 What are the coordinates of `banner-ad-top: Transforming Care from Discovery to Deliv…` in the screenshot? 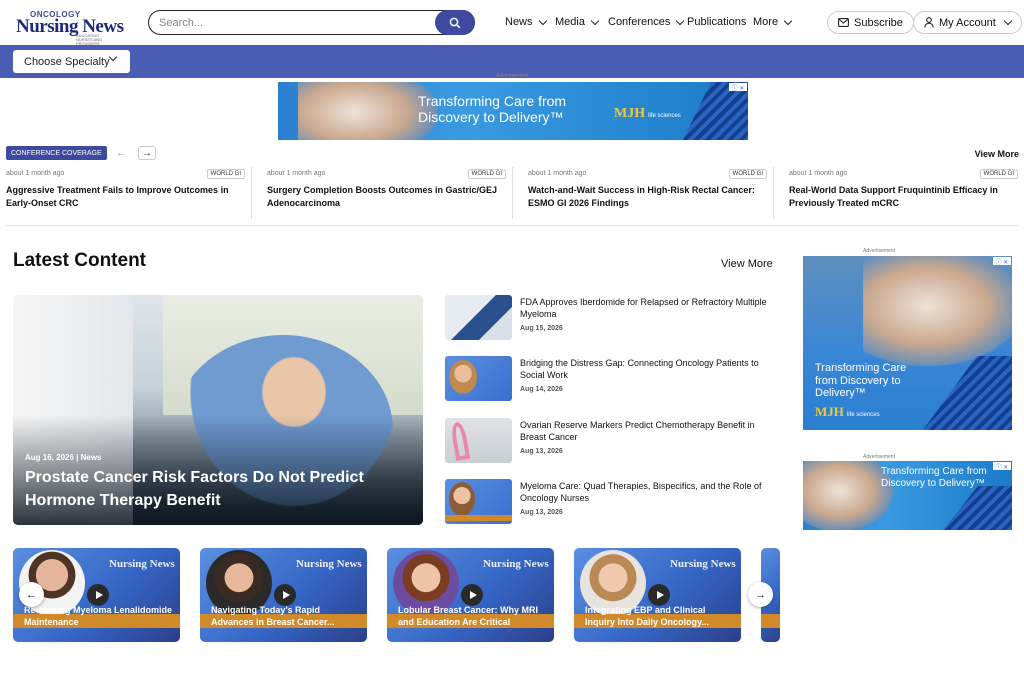 It's located at (513, 111).